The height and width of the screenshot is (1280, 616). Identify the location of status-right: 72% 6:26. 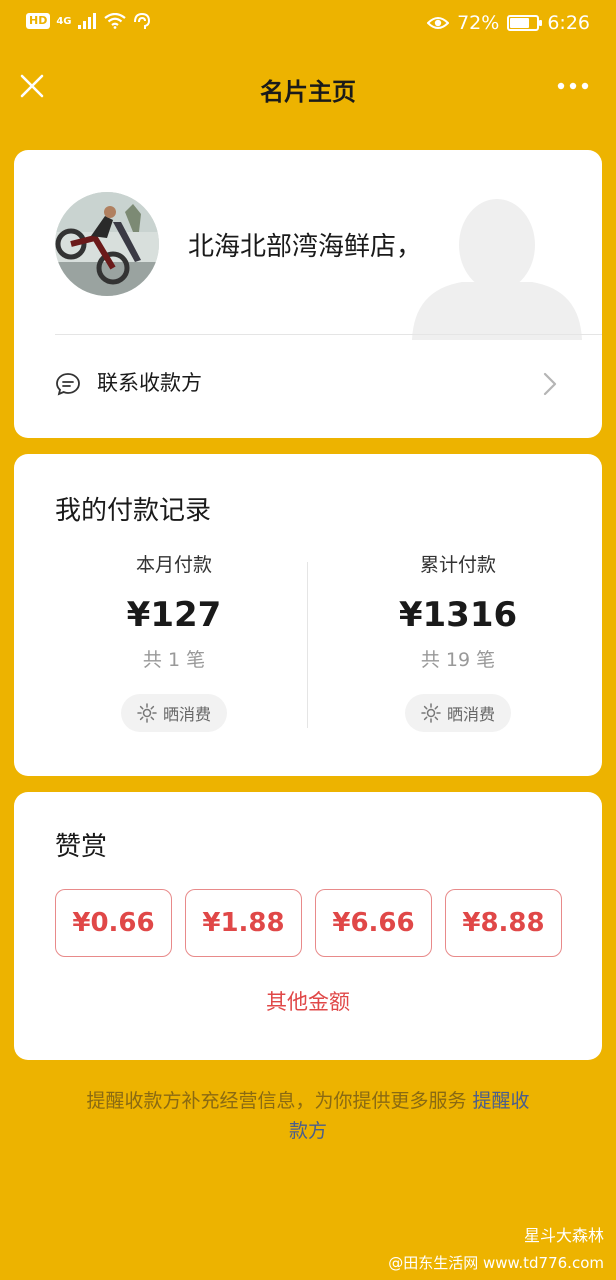
(508, 23).